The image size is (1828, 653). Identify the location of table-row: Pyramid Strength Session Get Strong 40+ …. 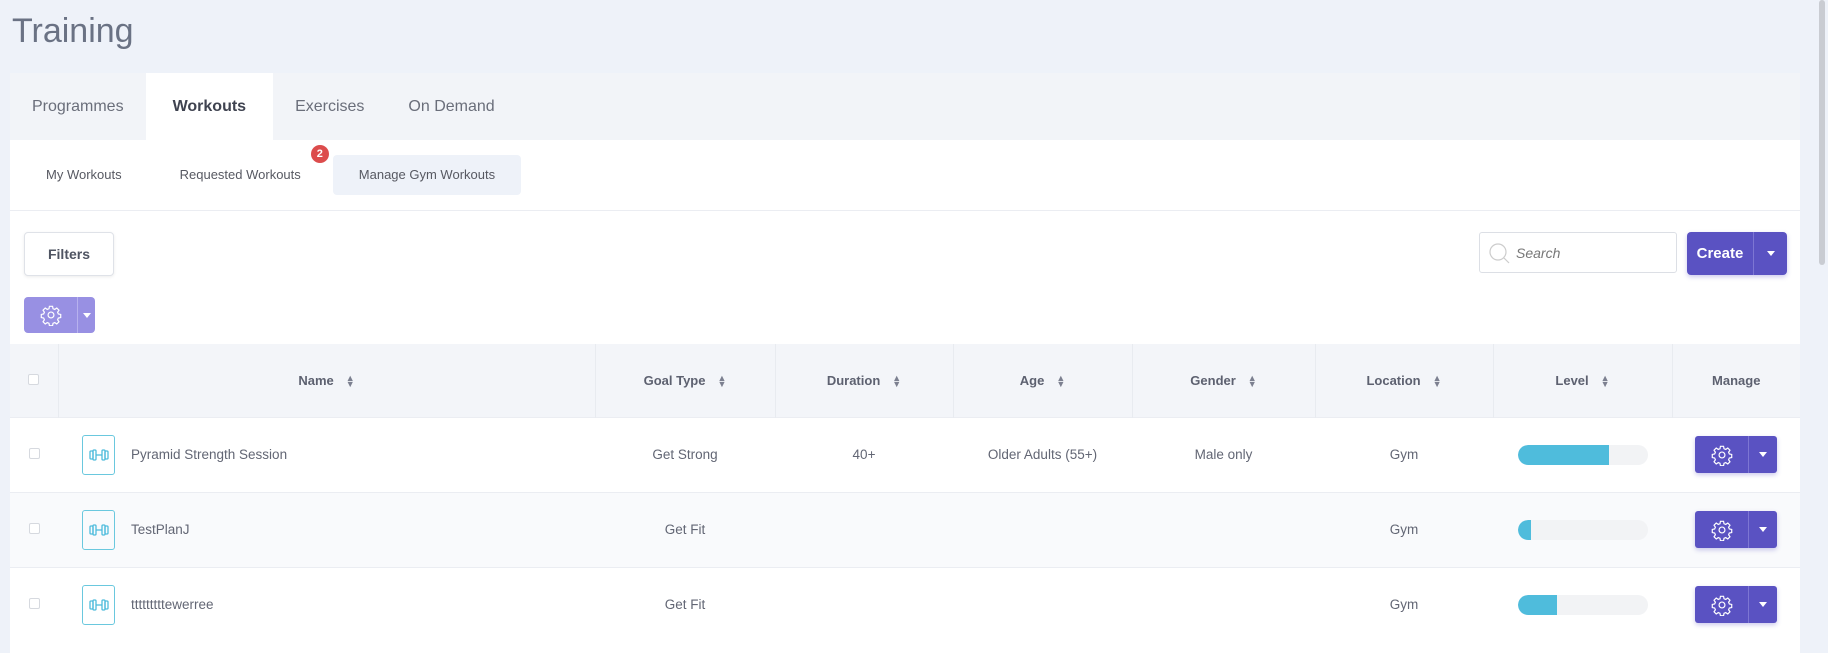
(905, 454).